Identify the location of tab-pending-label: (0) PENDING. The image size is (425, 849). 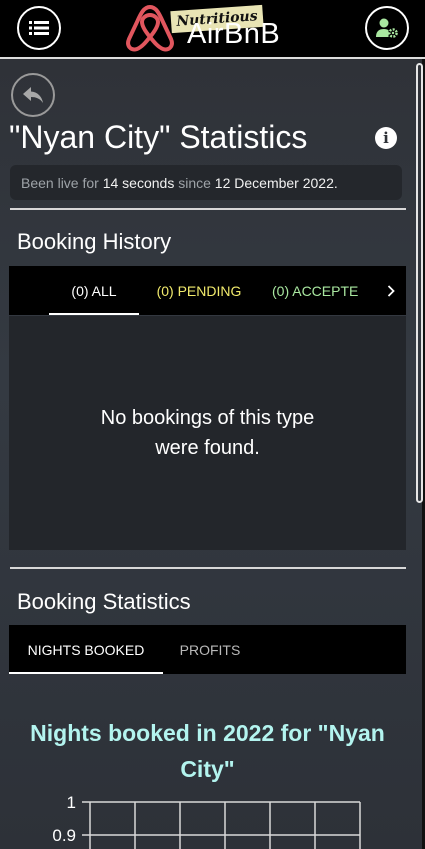
(199, 290).